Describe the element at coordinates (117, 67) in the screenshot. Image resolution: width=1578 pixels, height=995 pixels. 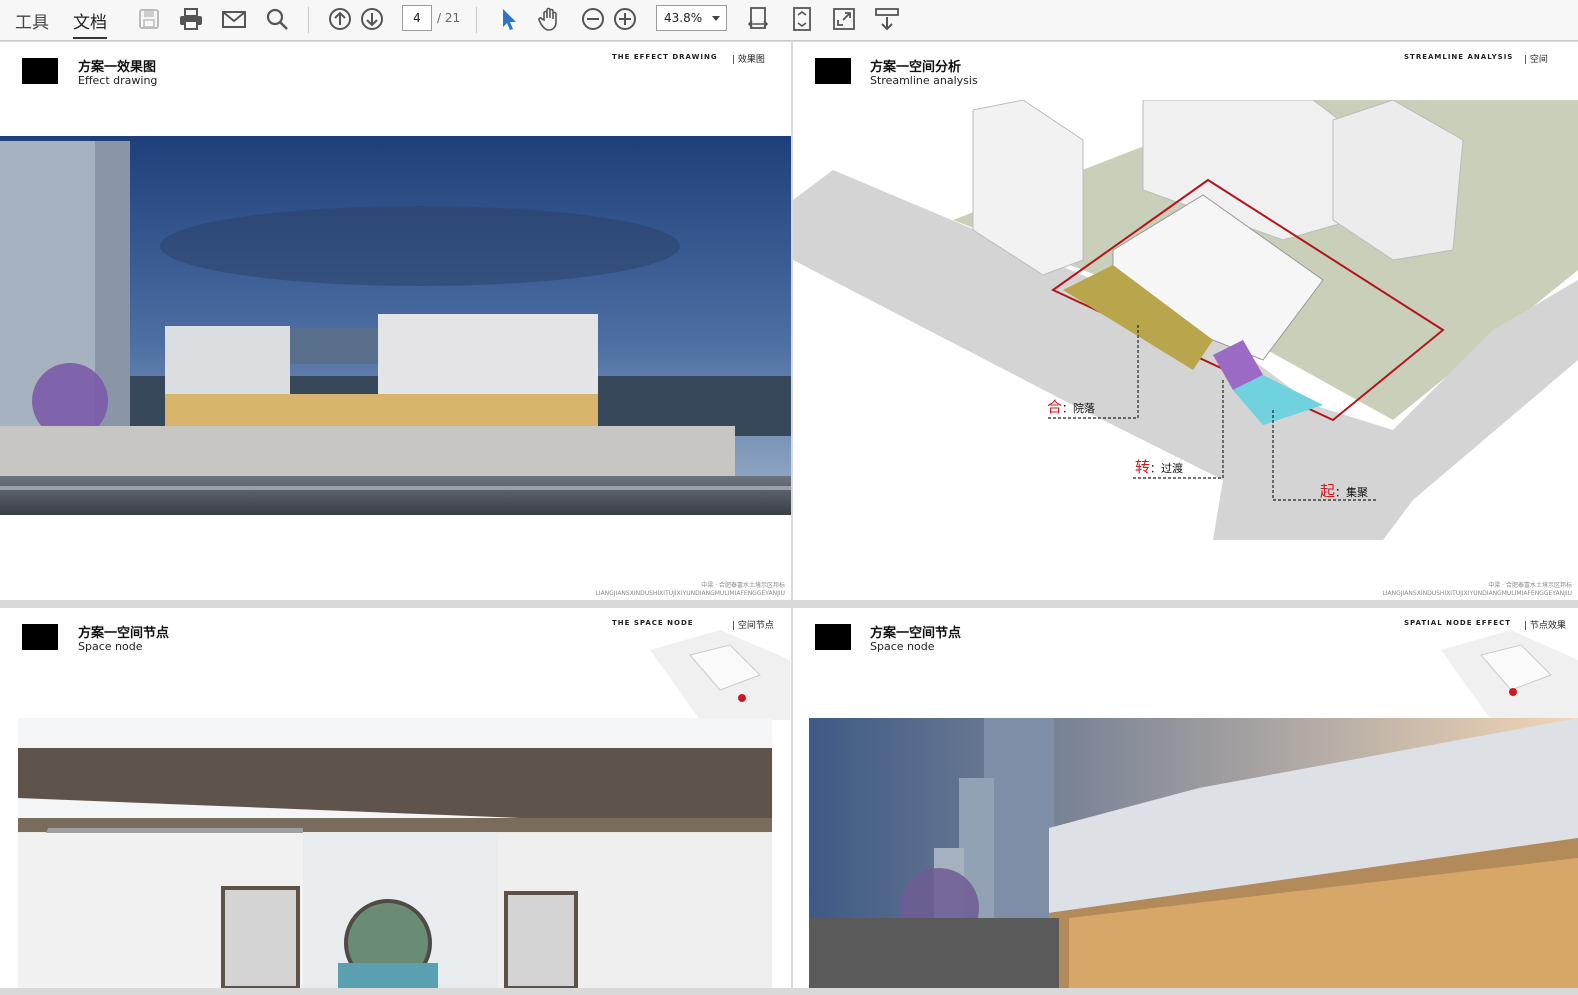
I see `page-title: 方案一效果图` at that location.